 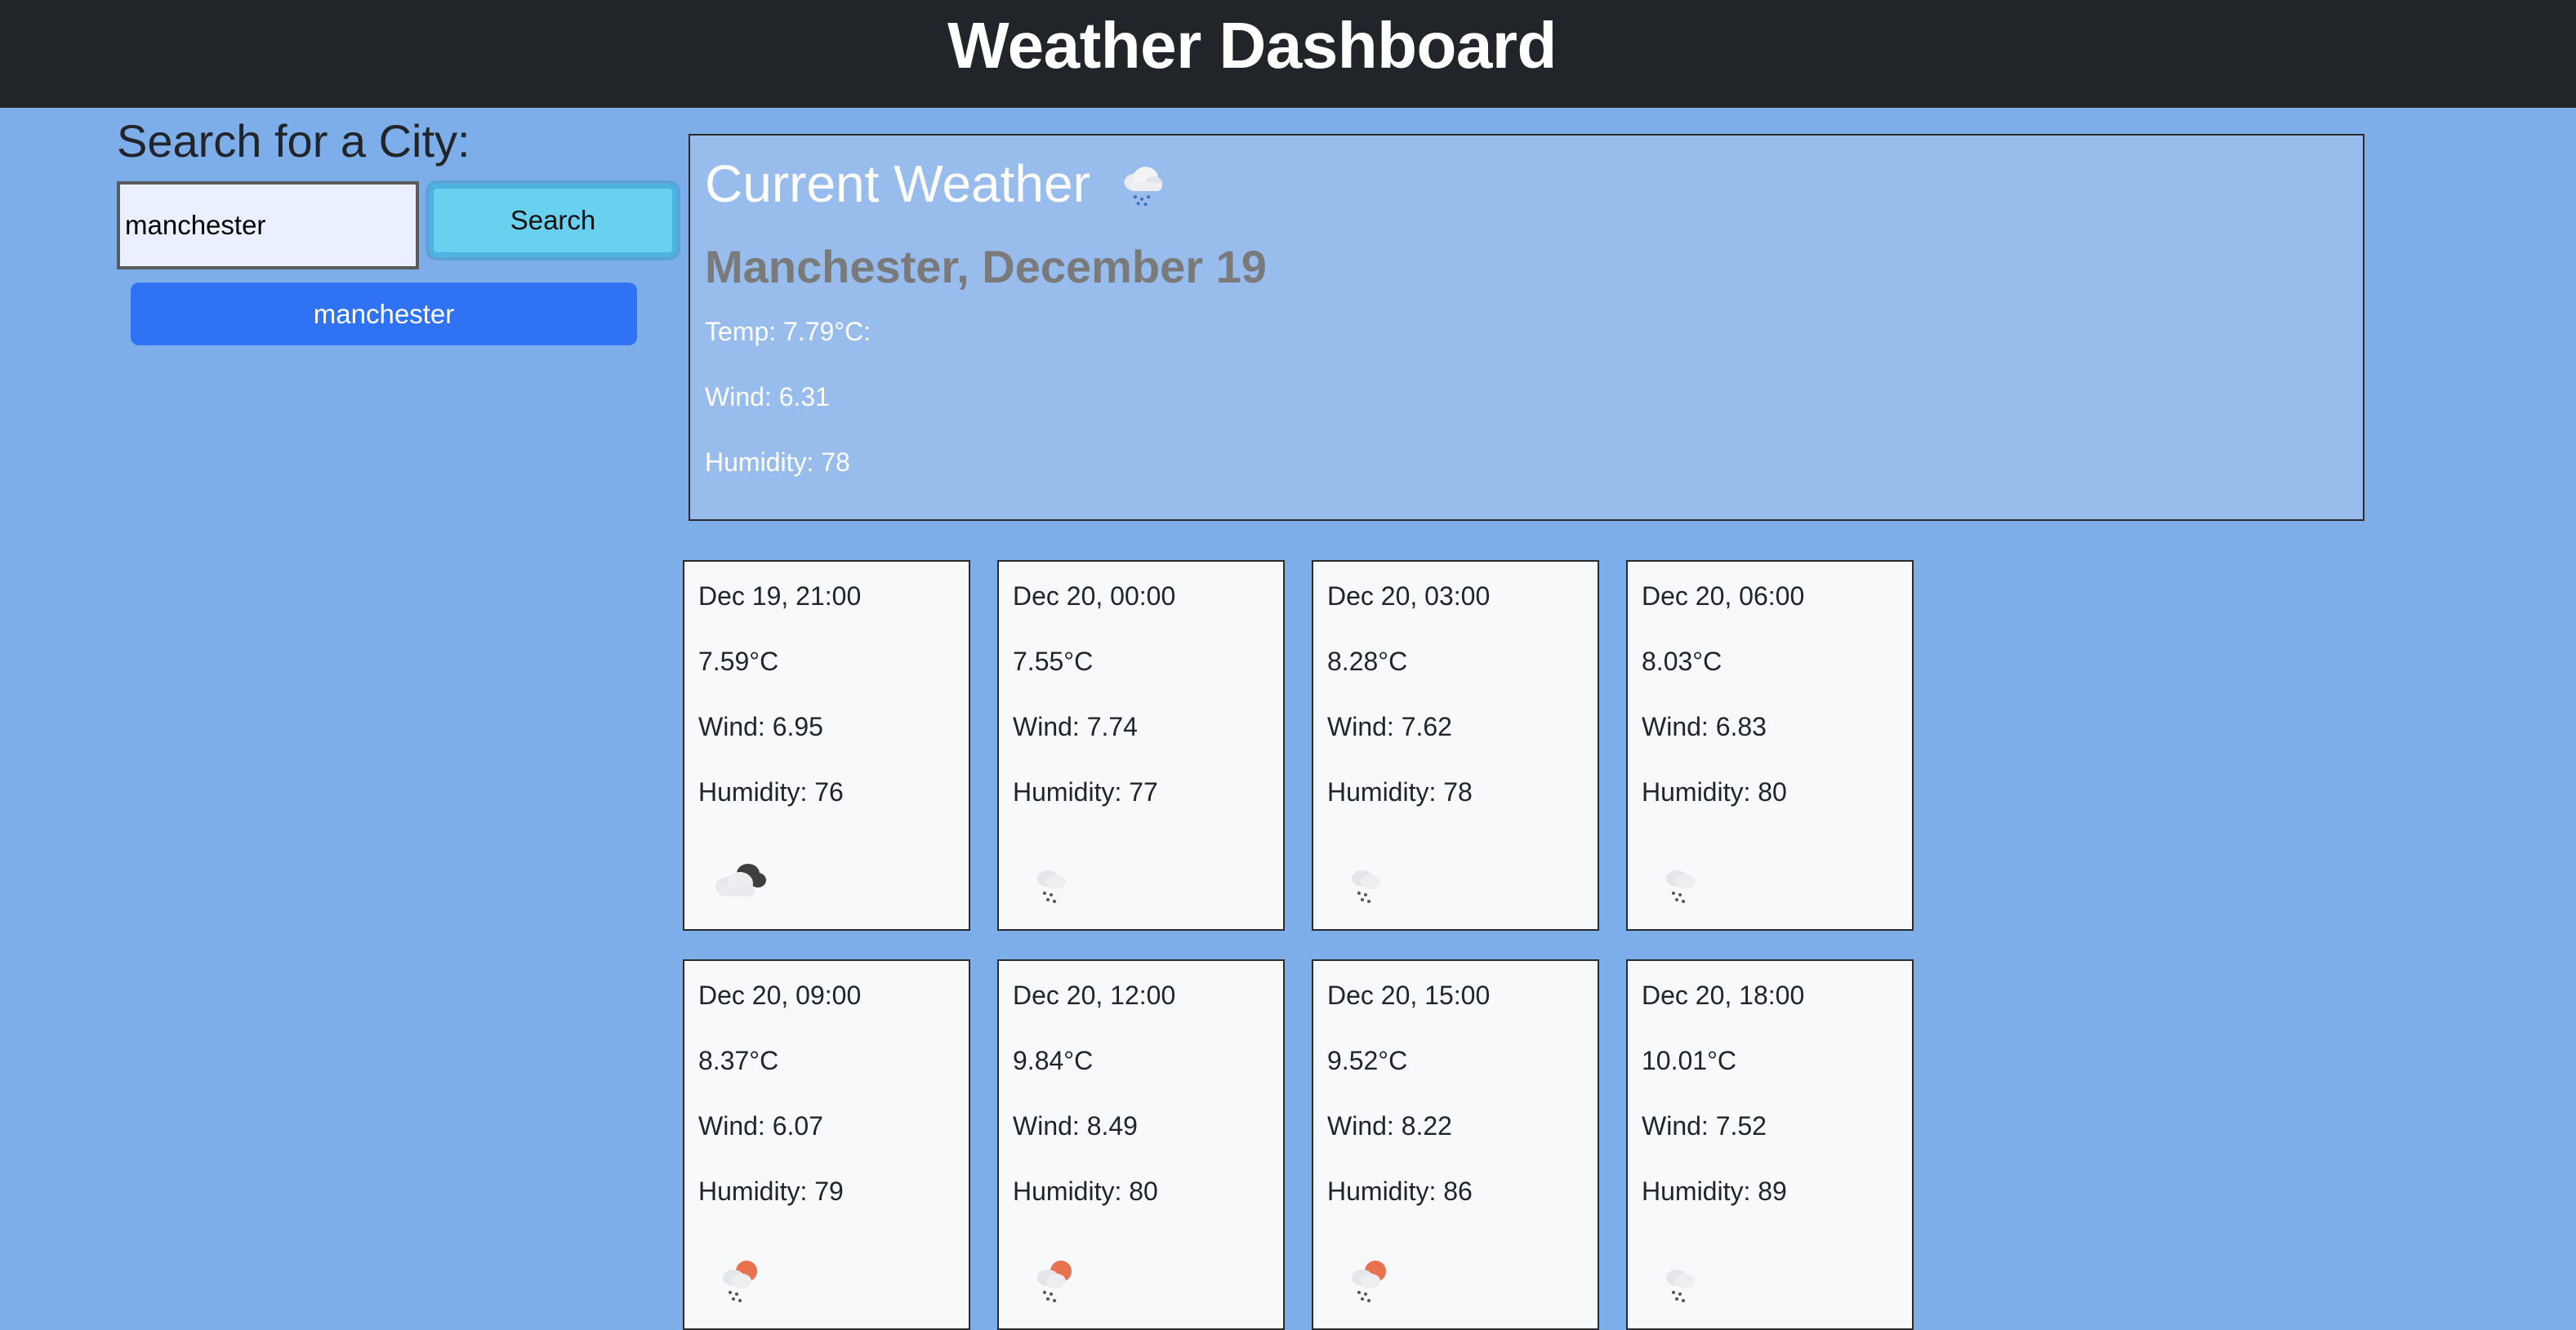 I want to click on app-header: Weather Dashboard, so click(x=1288, y=54).